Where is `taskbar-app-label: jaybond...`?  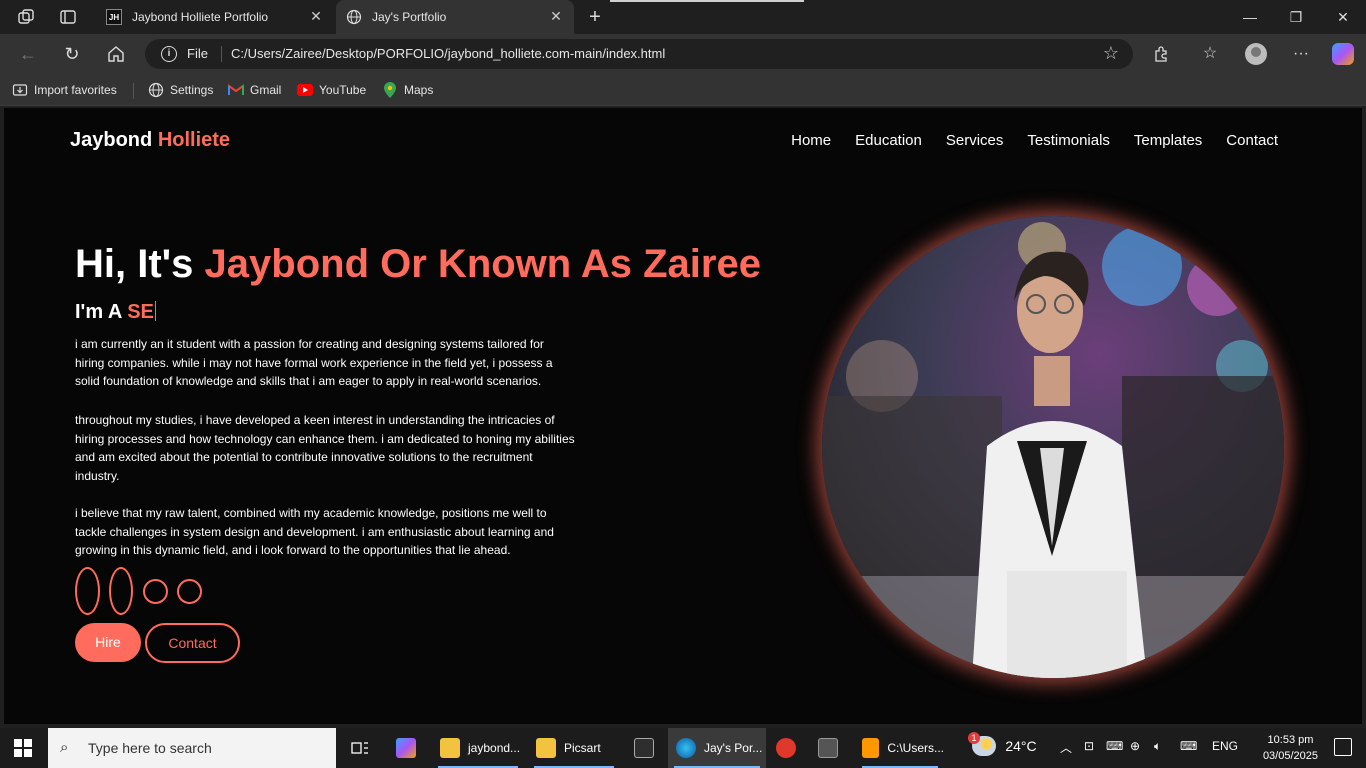 taskbar-app-label: jaybond... is located at coordinates (494, 748).